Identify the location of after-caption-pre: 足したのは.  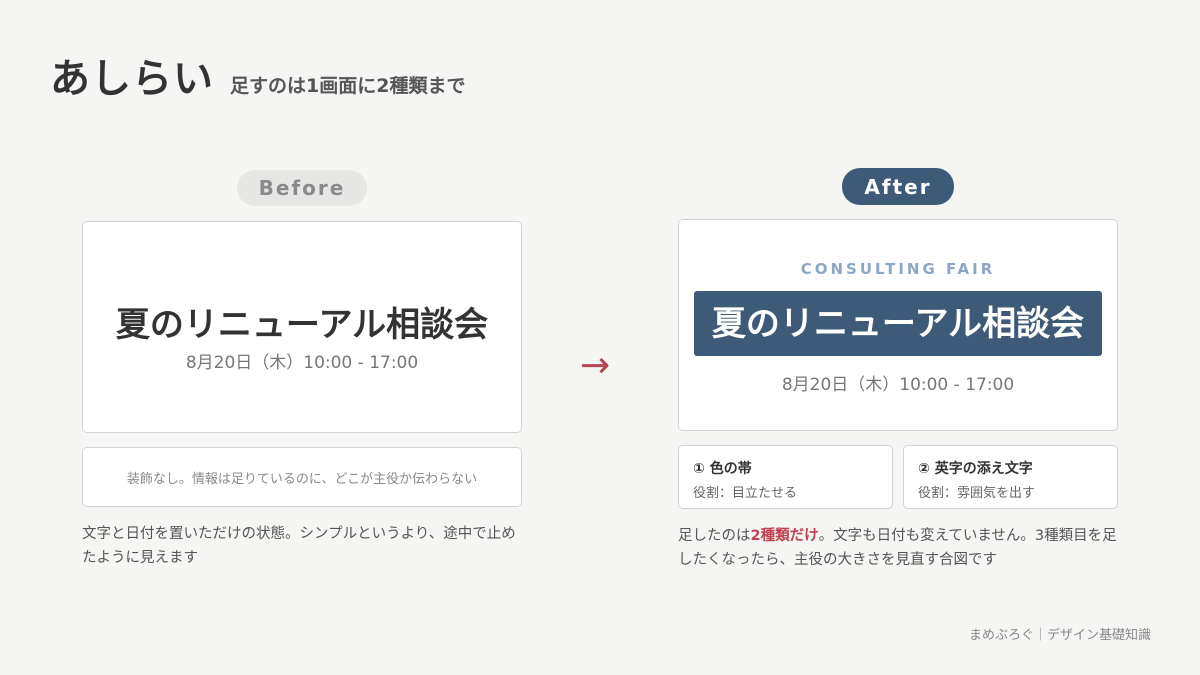
(714, 536).